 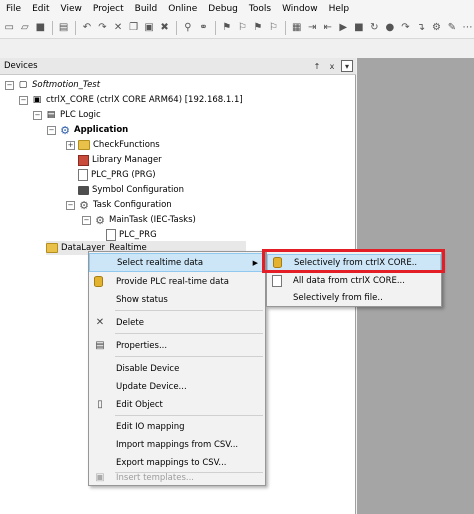 What do you see at coordinates (100, 477) in the screenshot?
I see `insert-templates-icon: ▣` at bounding box center [100, 477].